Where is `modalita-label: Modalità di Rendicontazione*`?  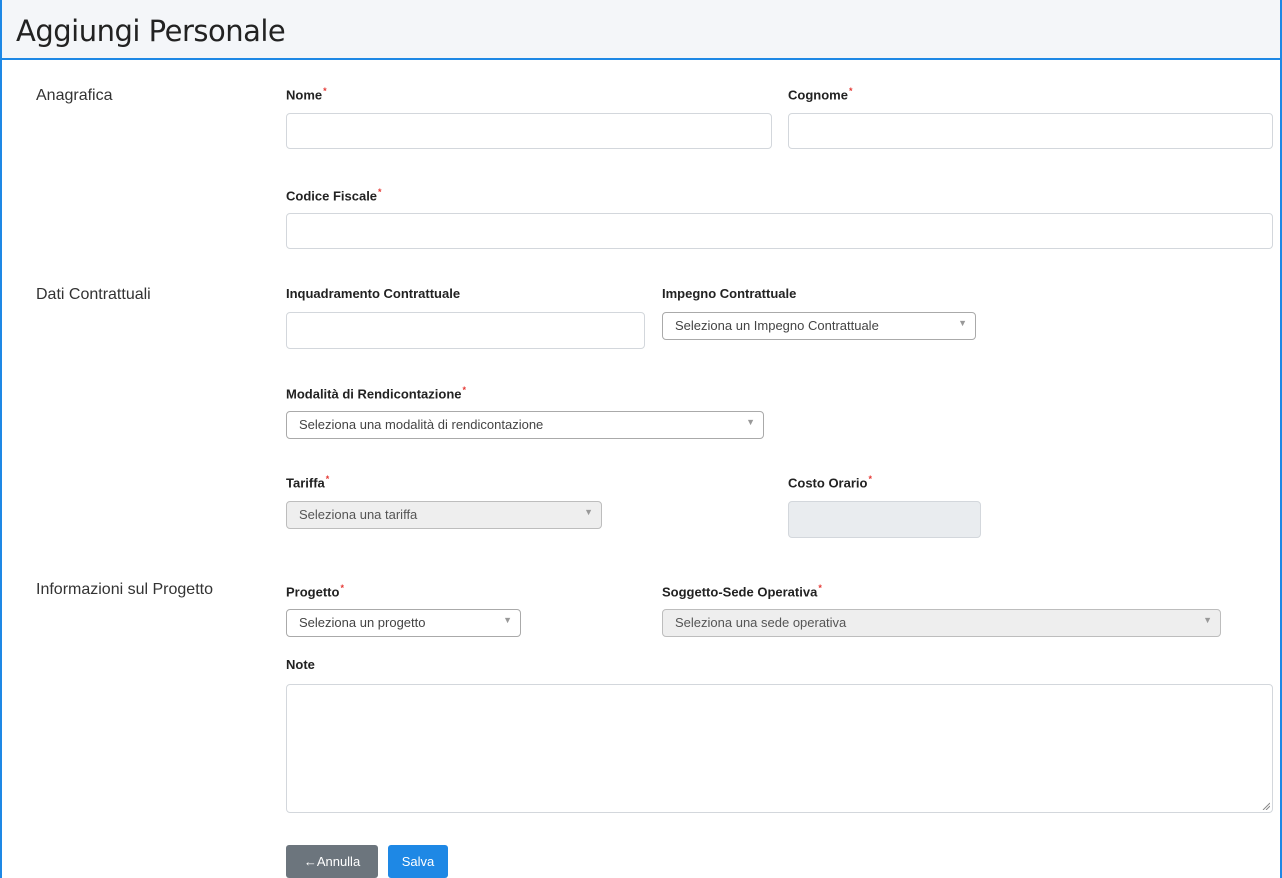
modalita-label: Modalità di Rendicontazione* is located at coordinates (376, 393).